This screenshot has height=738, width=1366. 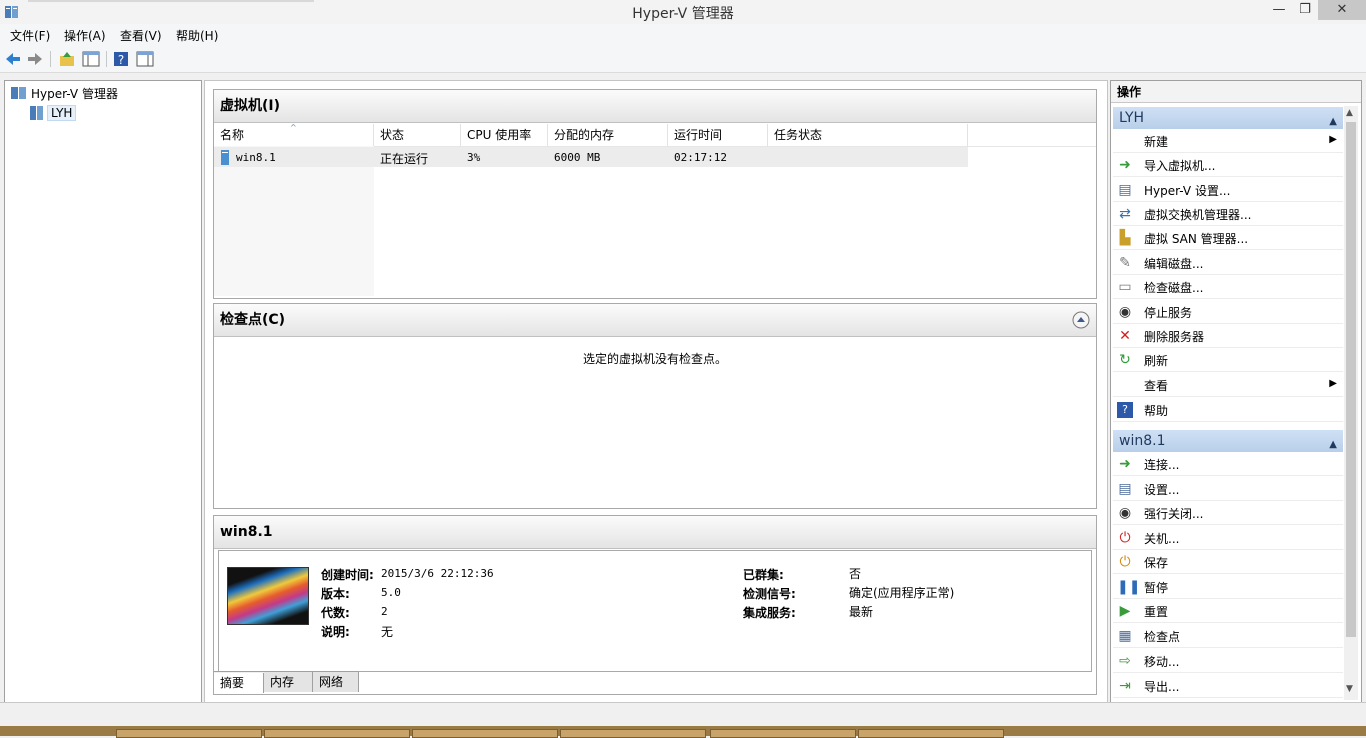 I want to click on name-column-shade, so click(x=294, y=221).